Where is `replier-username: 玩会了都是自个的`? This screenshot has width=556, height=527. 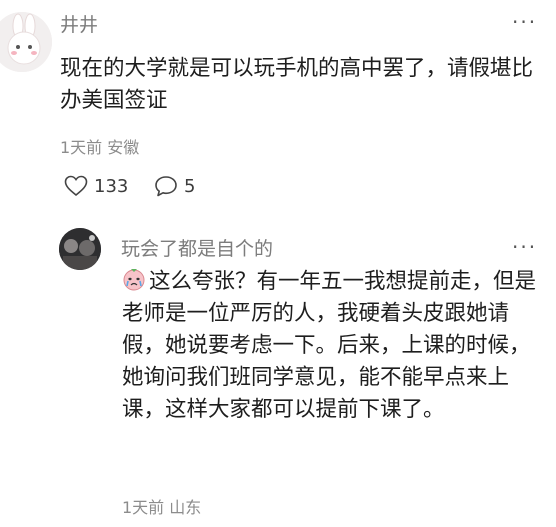
replier-username: 玩会了都是自个的 is located at coordinates (197, 247).